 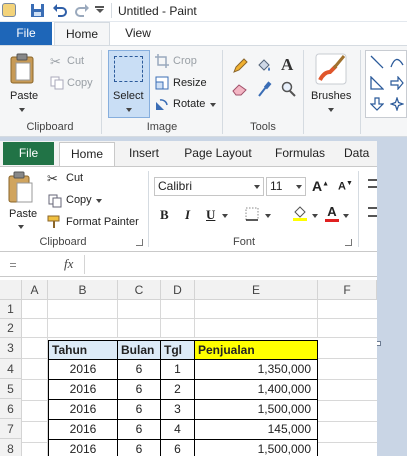 I want to click on font-dialog-launcher, so click(x=348, y=242).